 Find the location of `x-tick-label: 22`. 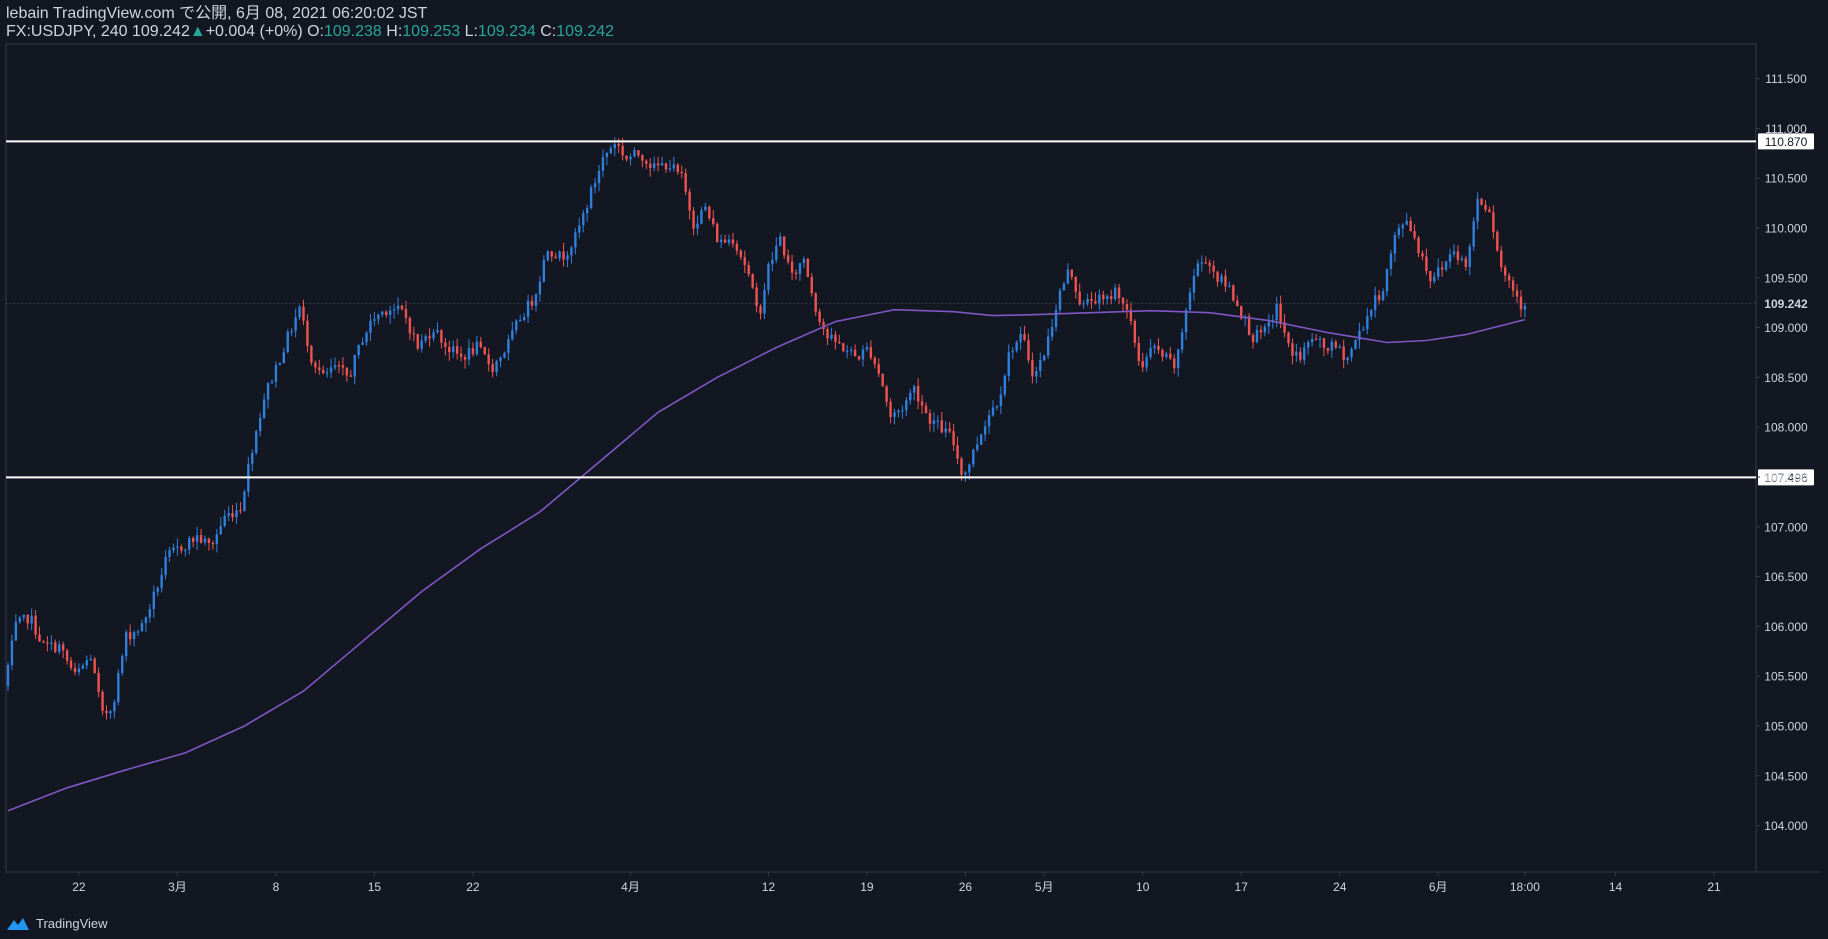

x-tick-label: 22 is located at coordinates (473, 887).